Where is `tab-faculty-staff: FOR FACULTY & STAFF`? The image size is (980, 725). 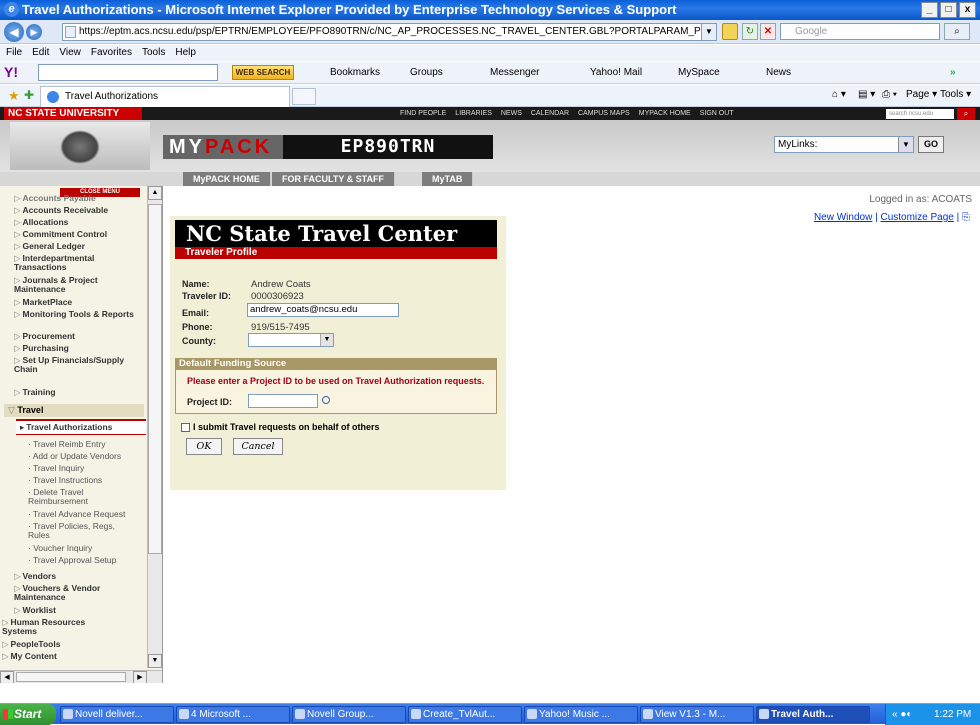
tab-faculty-staff: FOR FACULTY & STAFF is located at coordinates (333, 179).